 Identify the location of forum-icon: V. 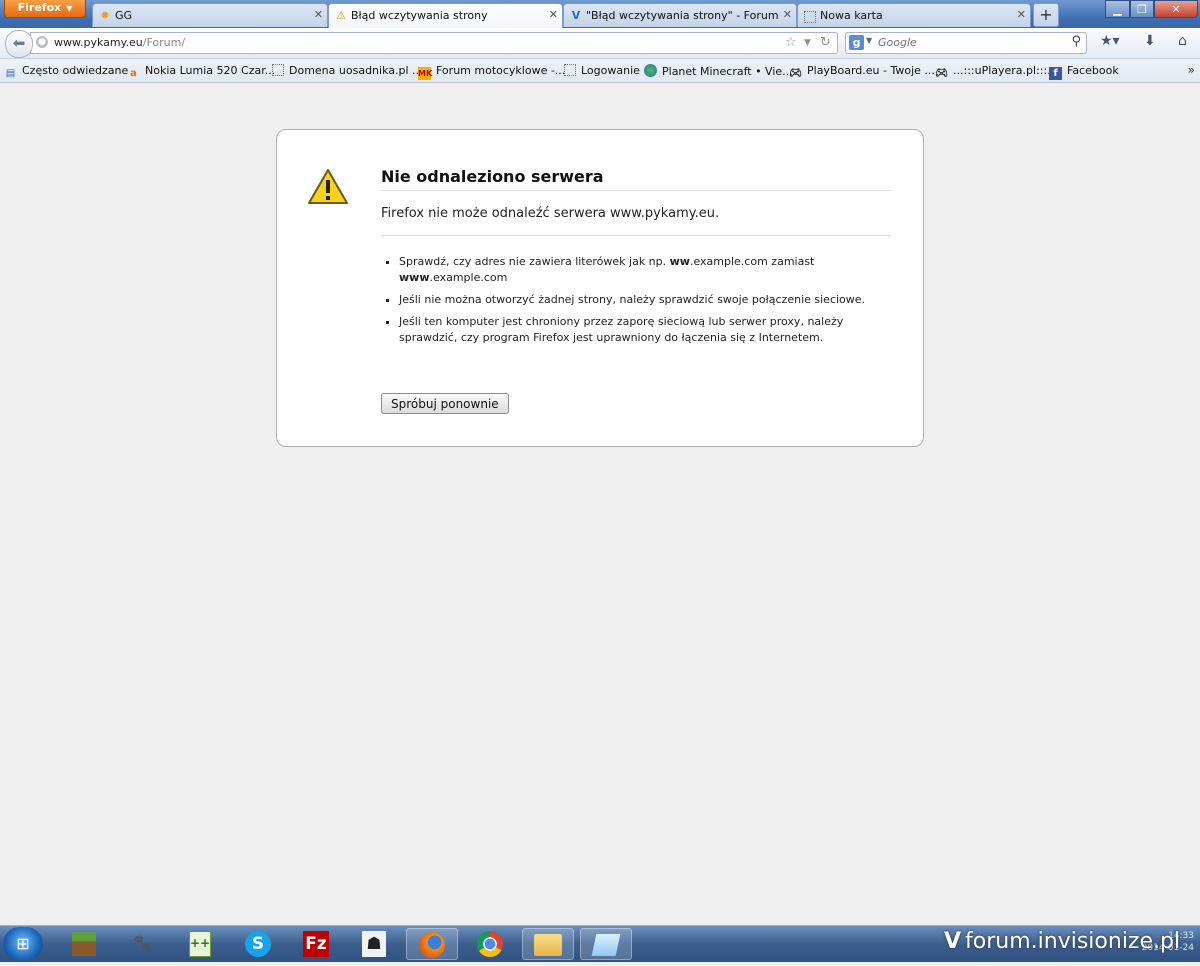
(576, 15).